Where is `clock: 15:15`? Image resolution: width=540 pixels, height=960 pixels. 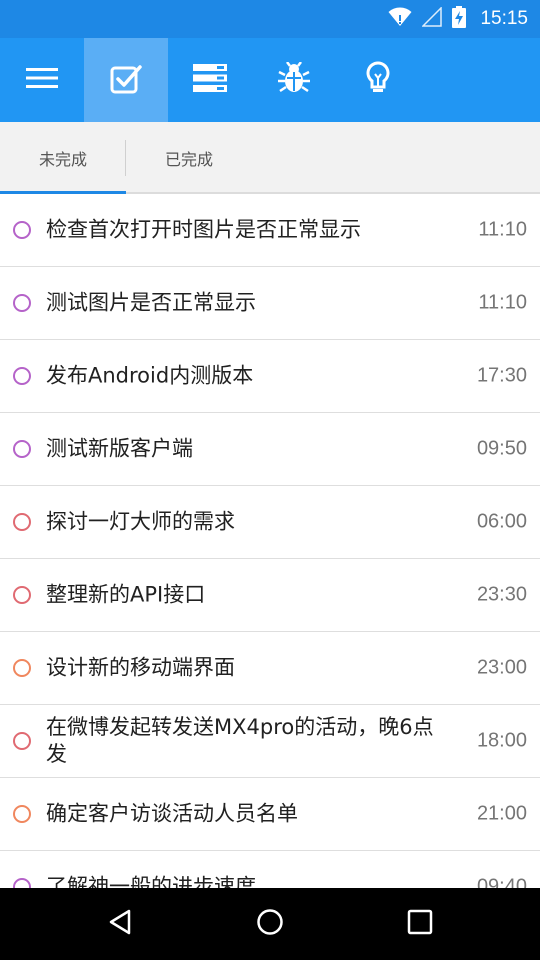
clock: 15:15 is located at coordinates (504, 18).